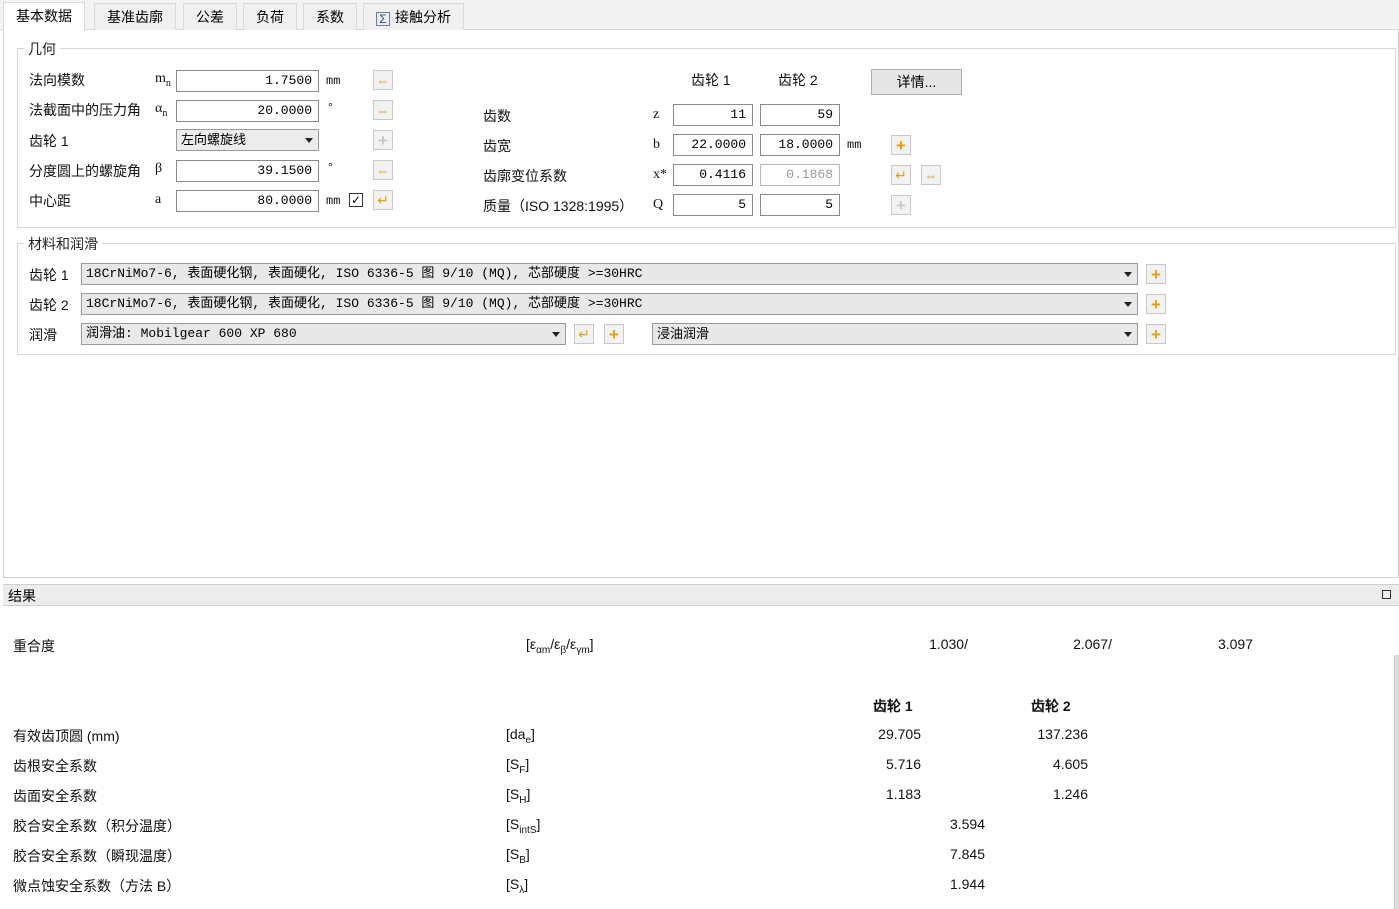 This screenshot has height=909, width=1399. What do you see at coordinates (50, 201) in the screenshot?
I see `center-distance-label: 中心距` at bounding box center [50, 201].